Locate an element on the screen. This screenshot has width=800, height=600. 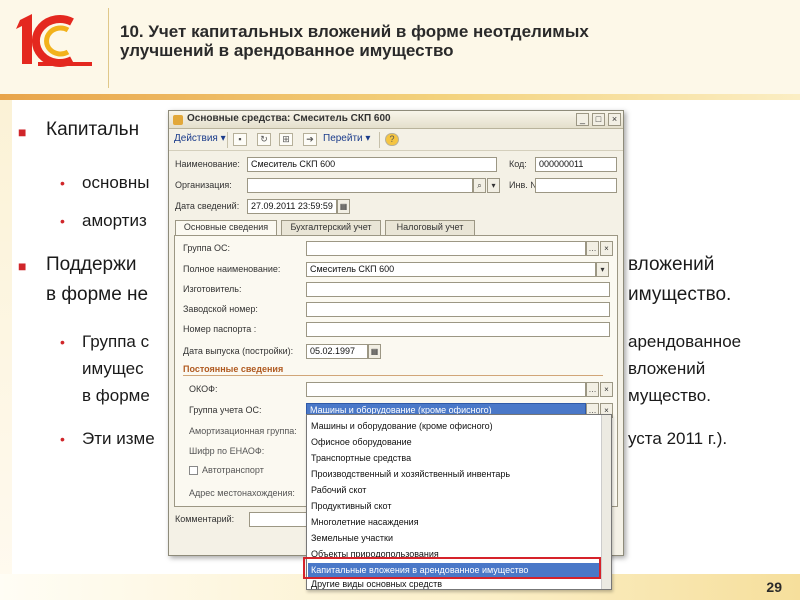
fullname-field: Смеситель СКП 600 is located at coordinates (451, 269).